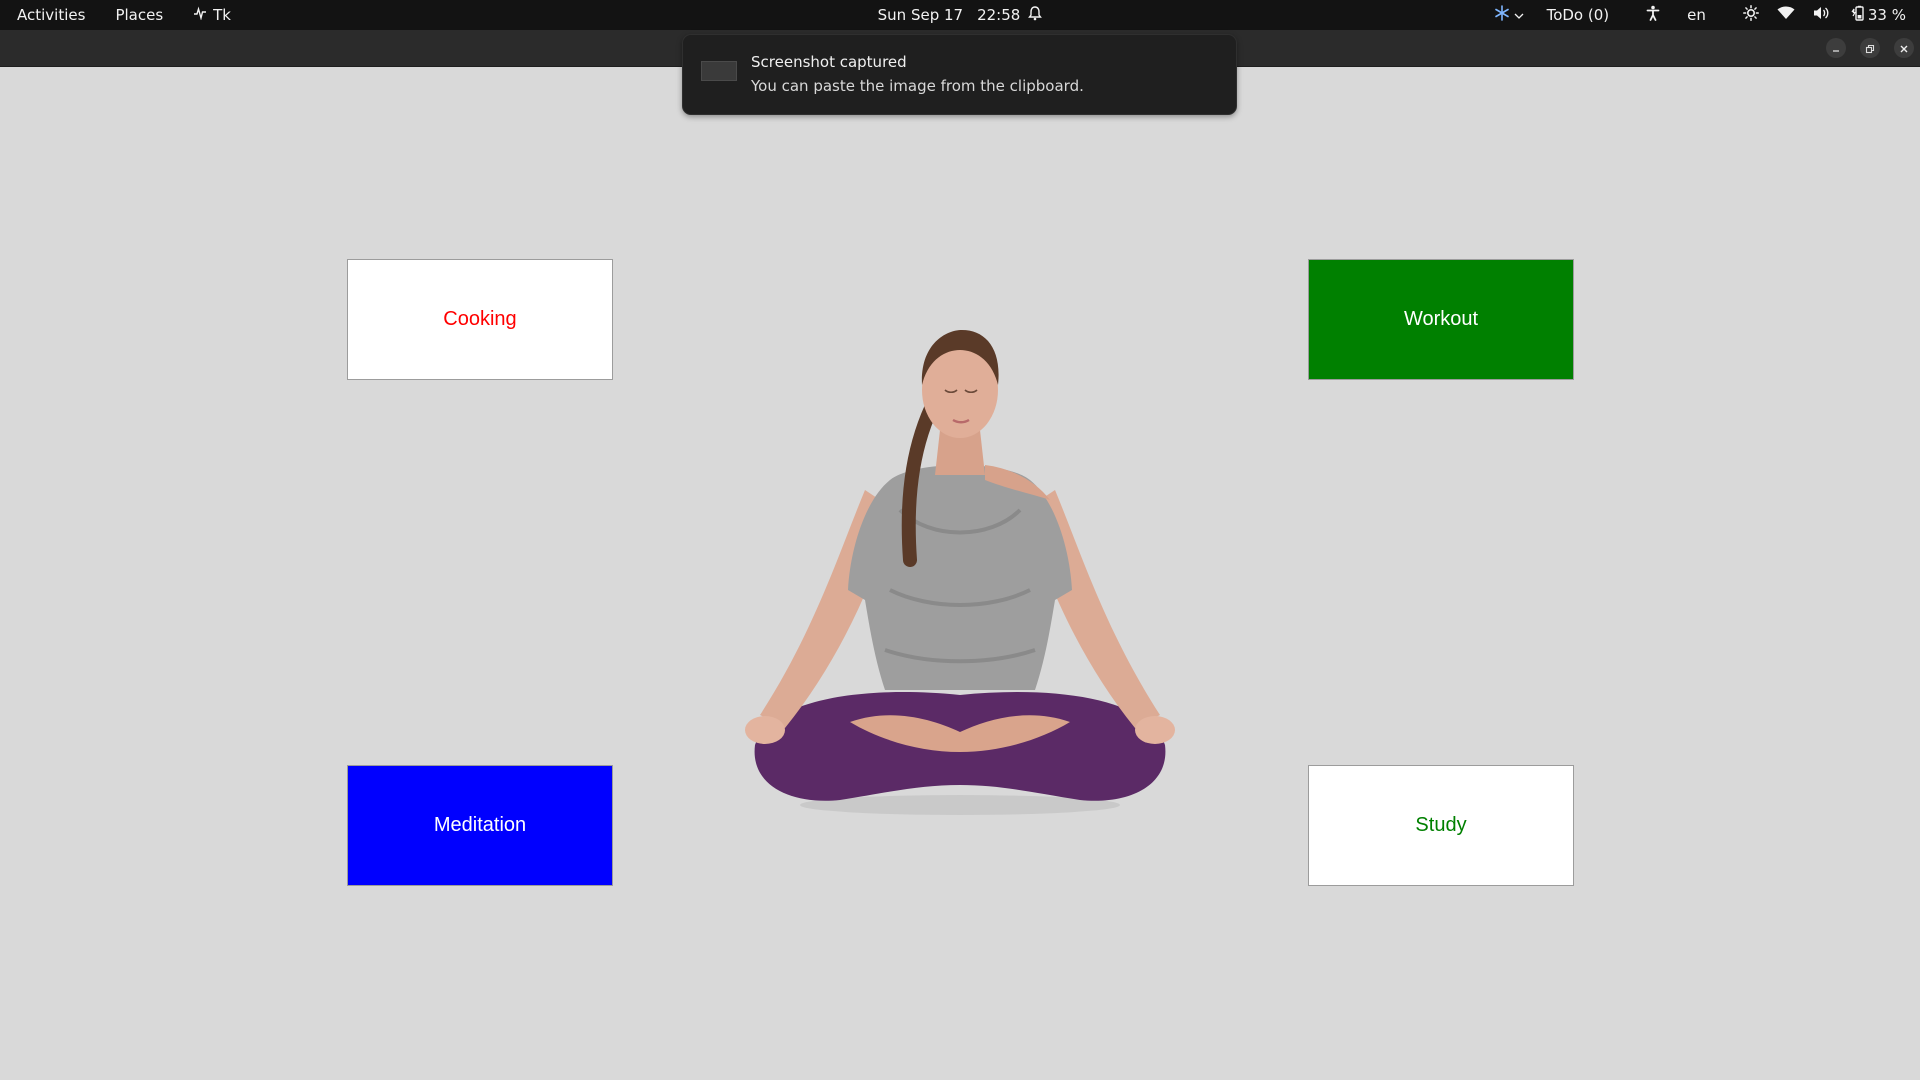  I want to click on meditation-button: Meditation, so click(480, 825).